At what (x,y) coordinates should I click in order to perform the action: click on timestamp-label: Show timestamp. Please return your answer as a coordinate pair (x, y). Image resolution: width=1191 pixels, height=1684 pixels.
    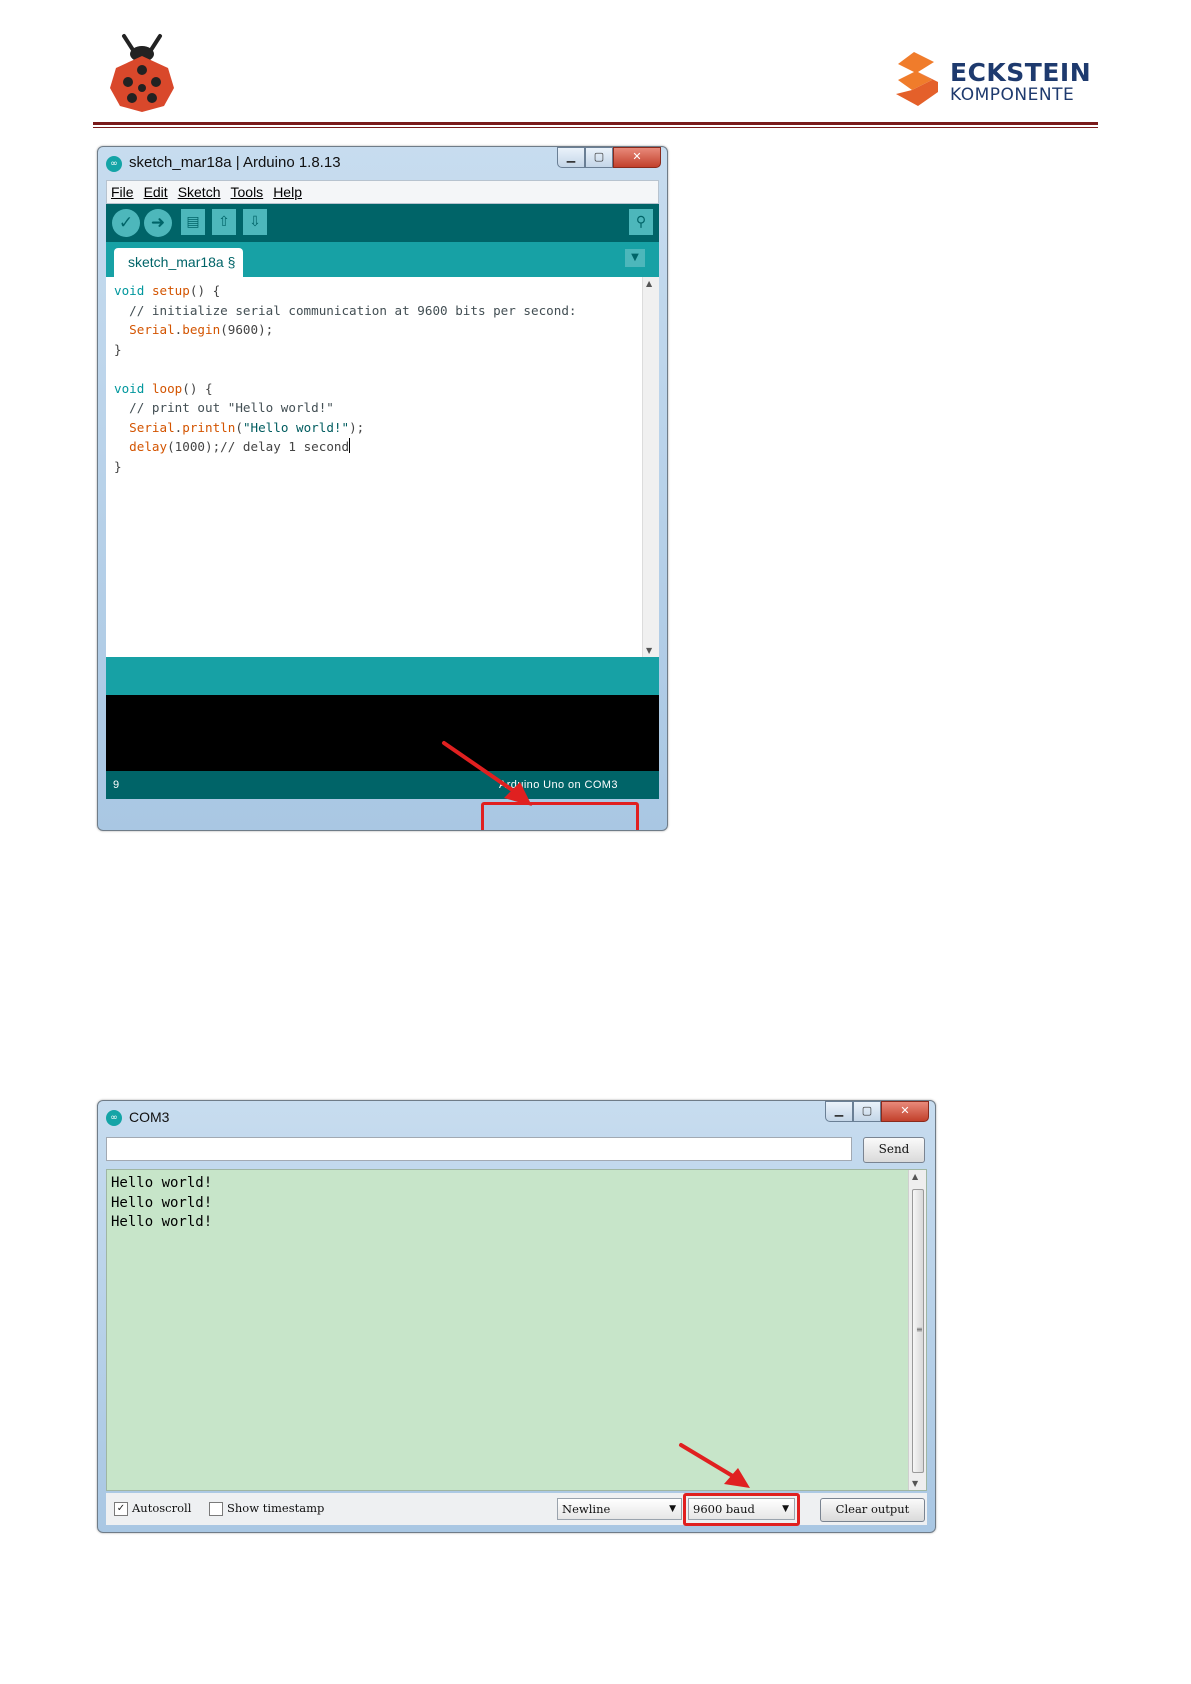
    Looking at the image, I should click on (276, 1508).